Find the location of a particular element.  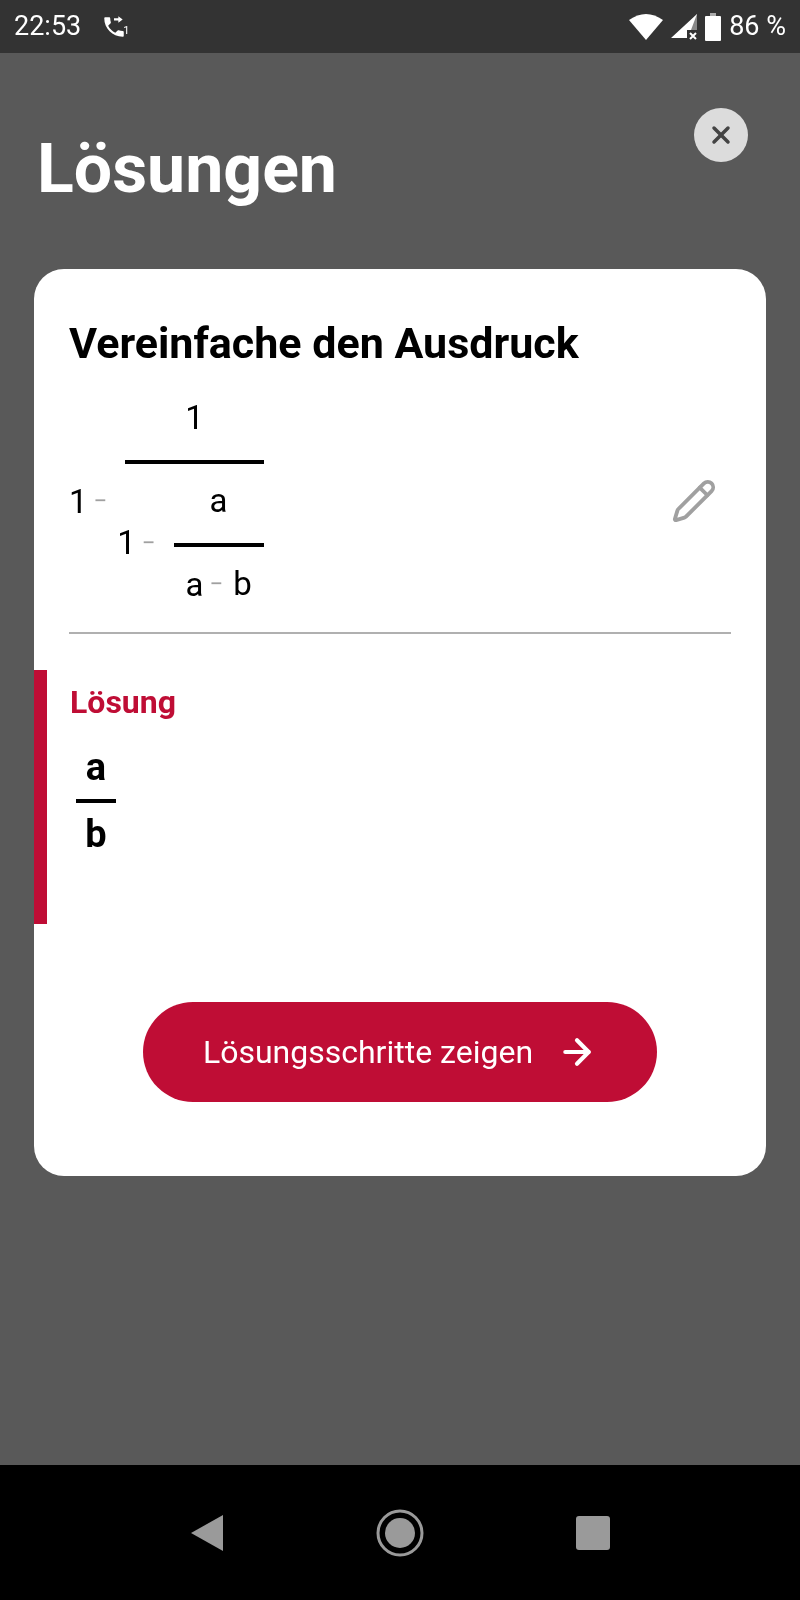

signal-icon is located at coordinates (684, 26).